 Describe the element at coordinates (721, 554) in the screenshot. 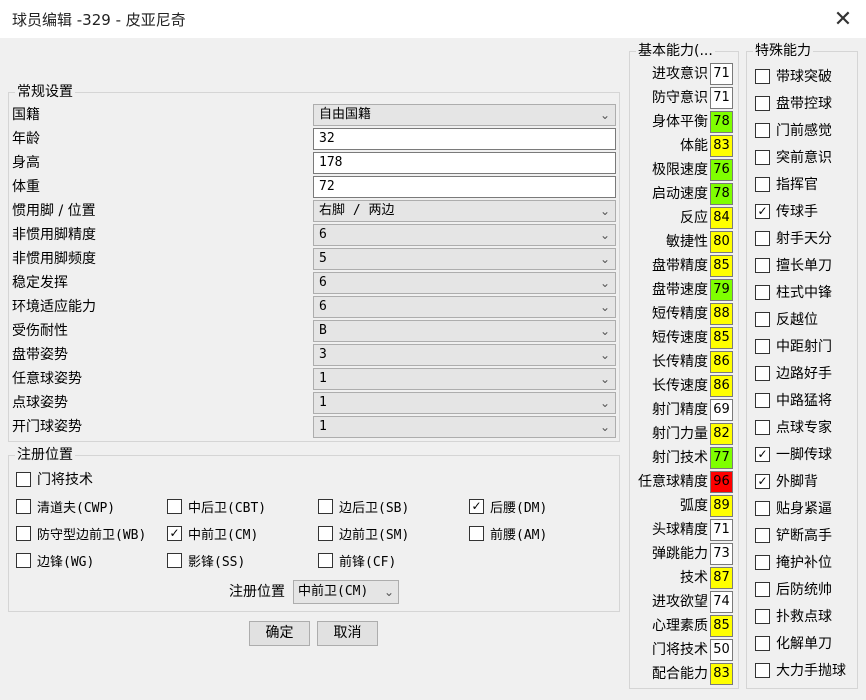

I see `stat-value: 73` at that location.